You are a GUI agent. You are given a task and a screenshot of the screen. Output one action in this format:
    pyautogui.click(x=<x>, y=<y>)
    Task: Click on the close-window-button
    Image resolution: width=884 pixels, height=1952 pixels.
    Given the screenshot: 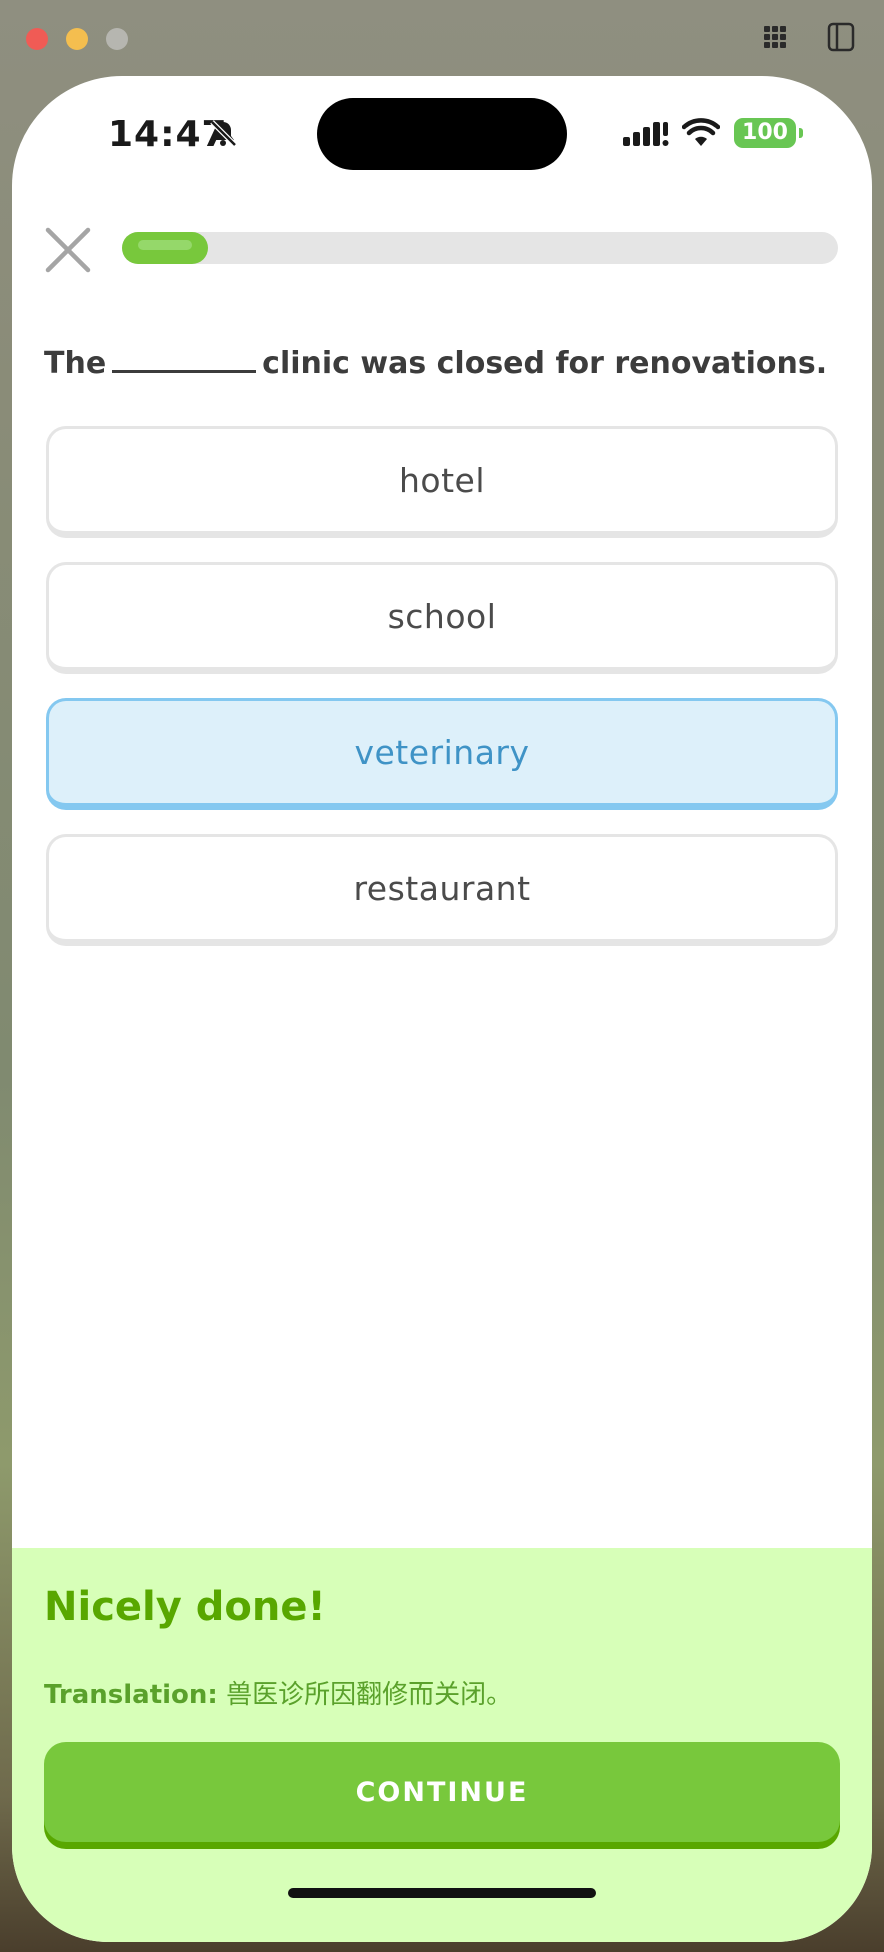 What is the action you would take?
    pyautogui.click(x=37, y=39)
    